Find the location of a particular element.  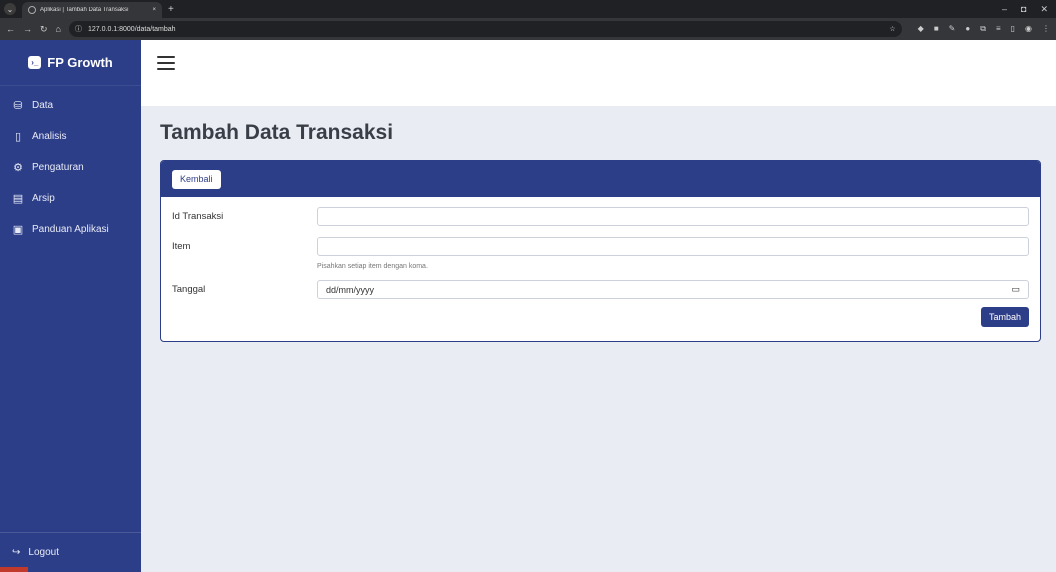

sidebar-item-pengaturan: ⚙ Pengaturan is located at coordinates (70, 167).